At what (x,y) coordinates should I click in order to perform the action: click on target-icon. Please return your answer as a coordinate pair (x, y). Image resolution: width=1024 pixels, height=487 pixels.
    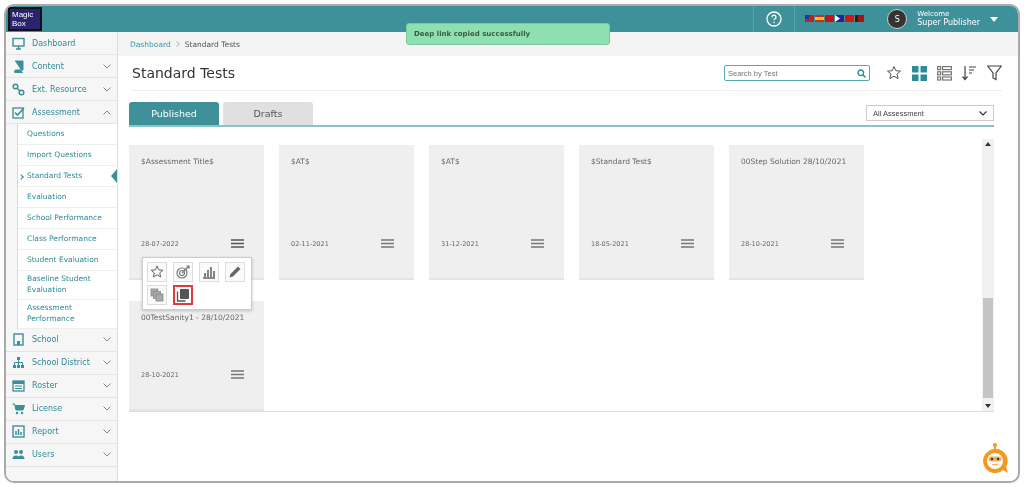
    Looking at the image, I should click on (183, 272).